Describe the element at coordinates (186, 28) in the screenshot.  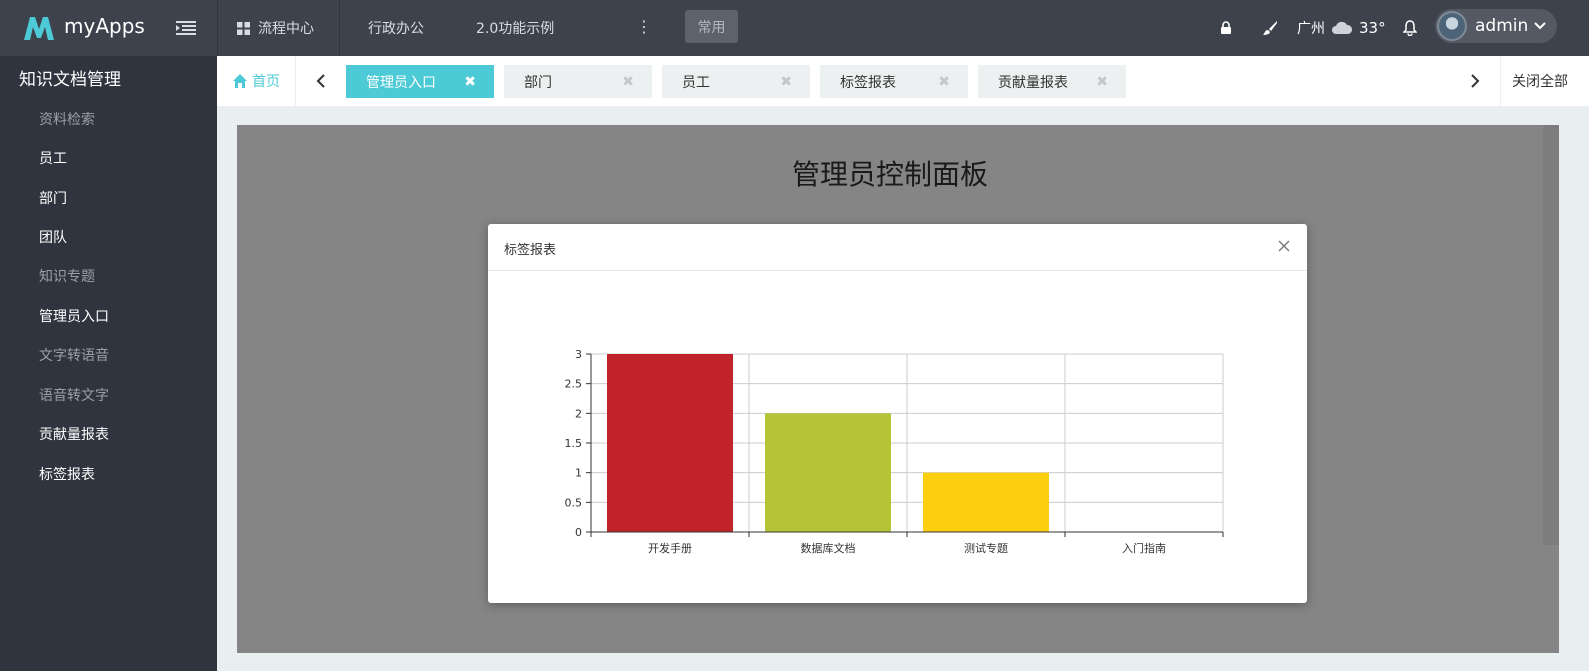
I see `menu-toggle-icon` at that location.